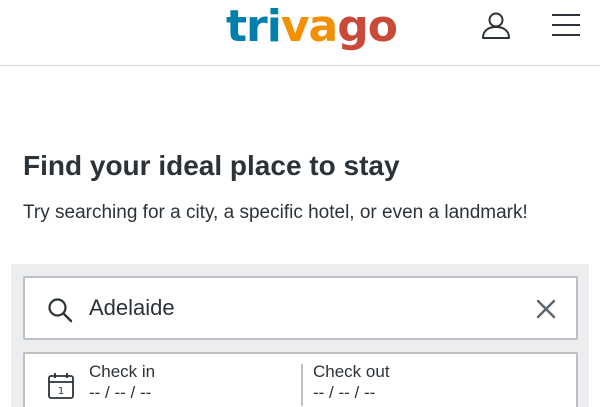 The image size is (600, 407). What do you see at coordinates (566, 25) in the screenshot?
I see `hamburger-menu-icon` at bounding box center [566, 25].